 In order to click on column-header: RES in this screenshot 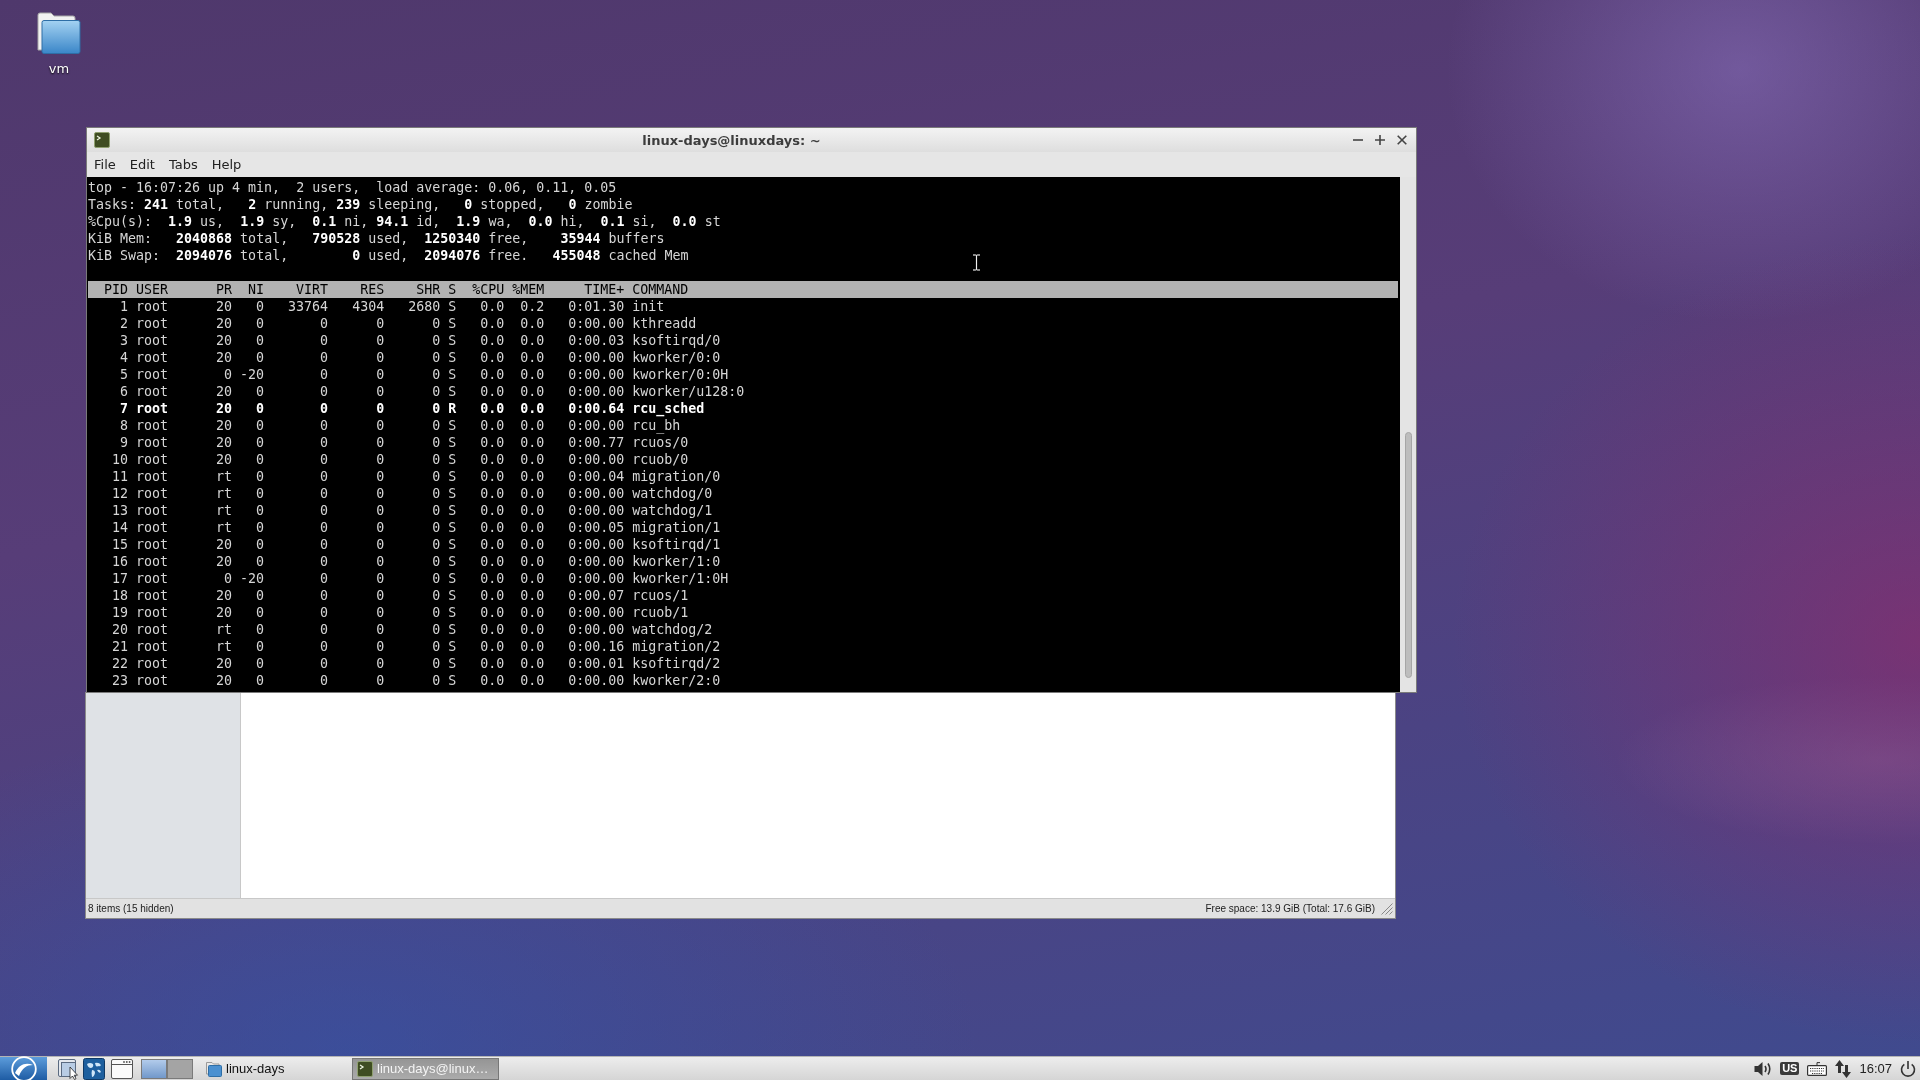, I will do `click(372, 289)`.